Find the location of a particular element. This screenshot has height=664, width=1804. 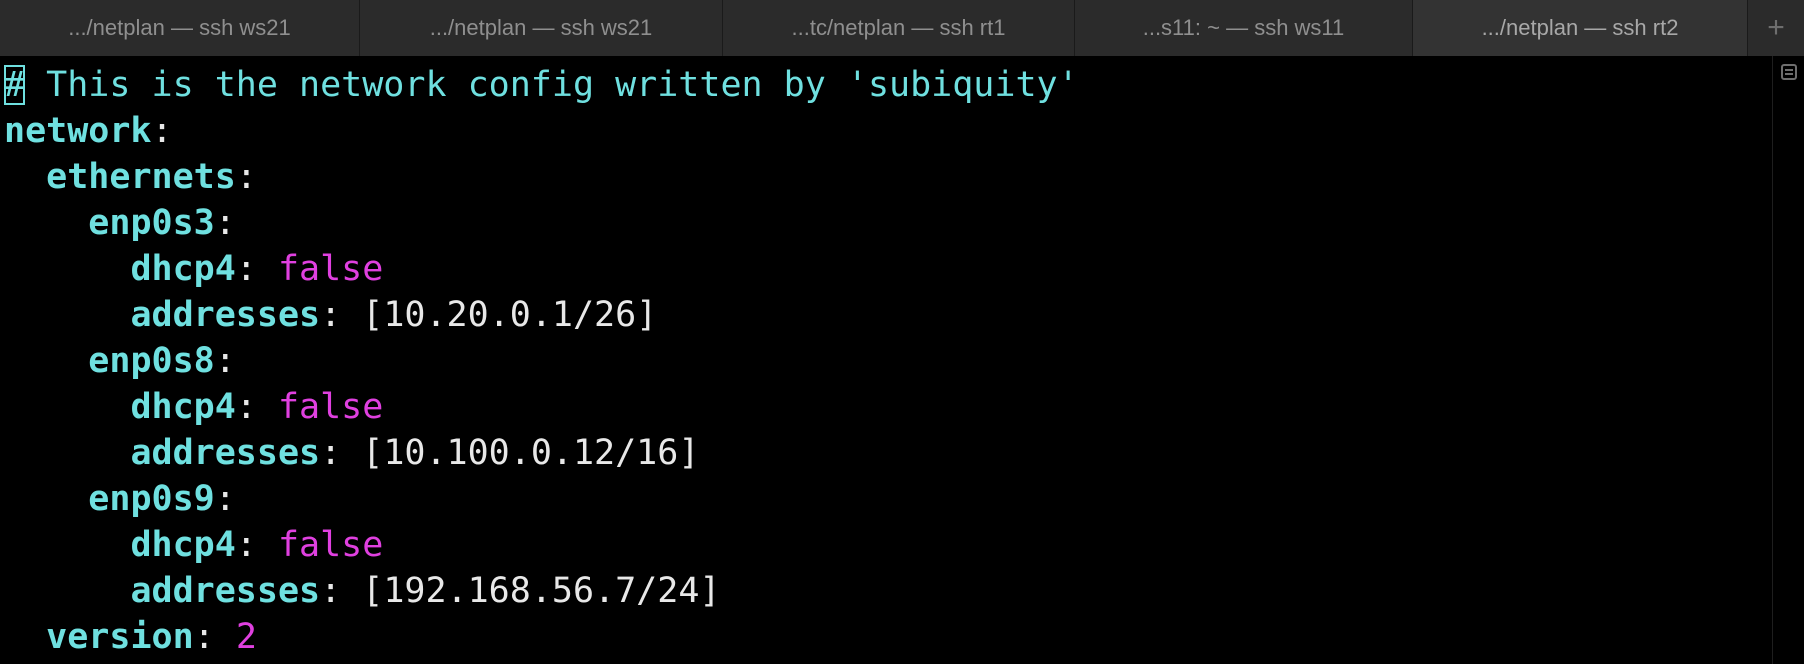

interface-key: enp0s8 is located at coordinates (151, 361).